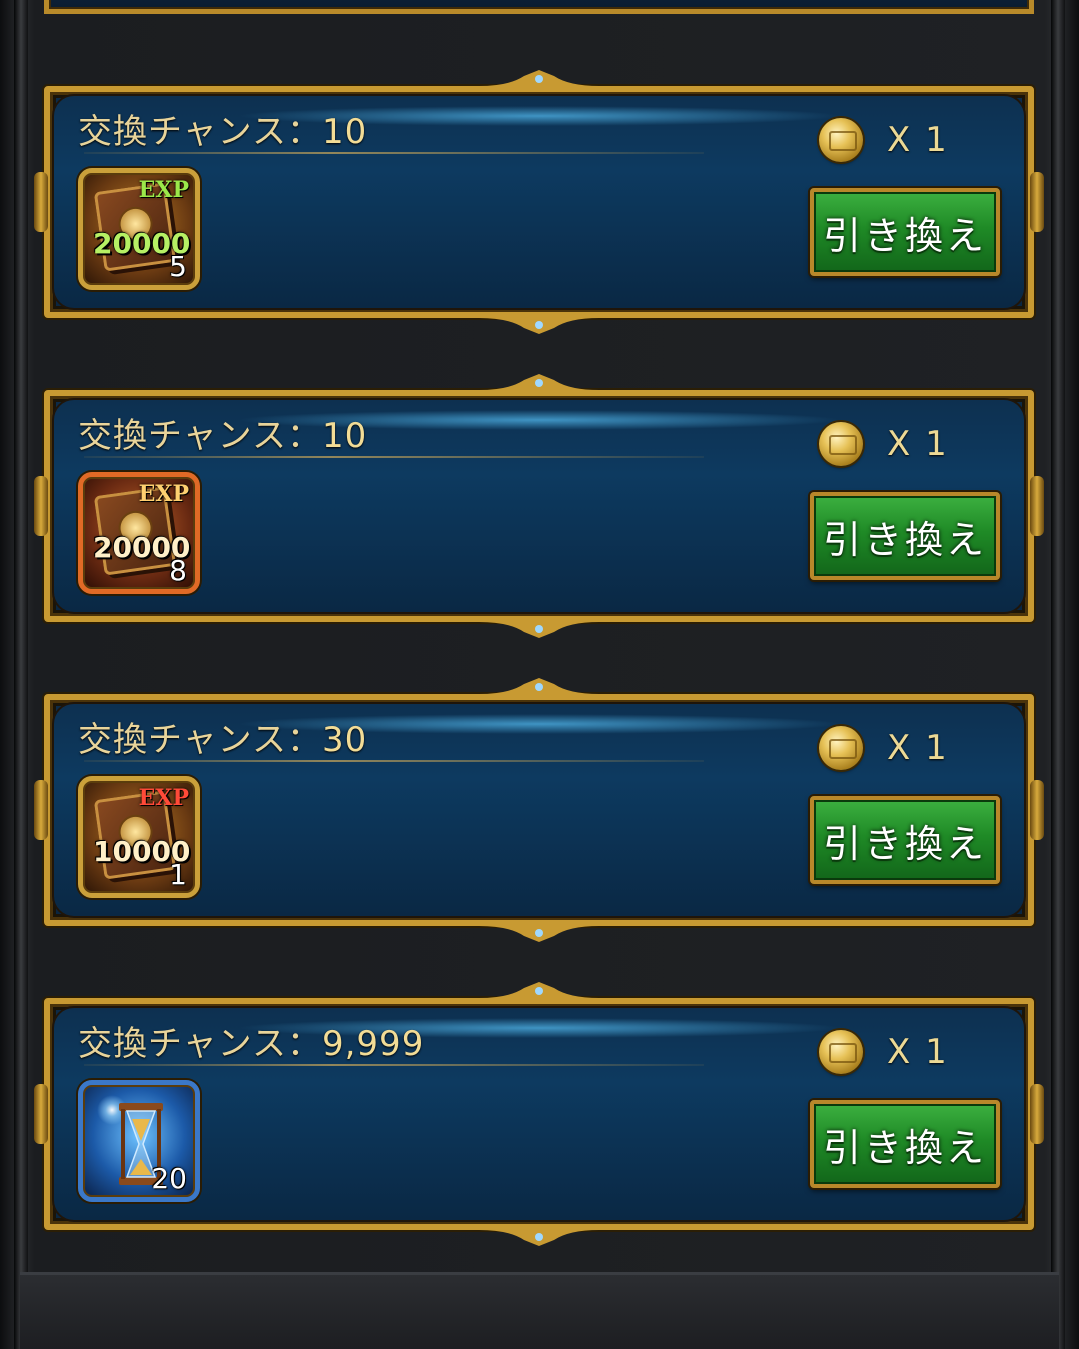  I want to click on exchange-chance-label: 交換チャンス：30, so click(222, 736).